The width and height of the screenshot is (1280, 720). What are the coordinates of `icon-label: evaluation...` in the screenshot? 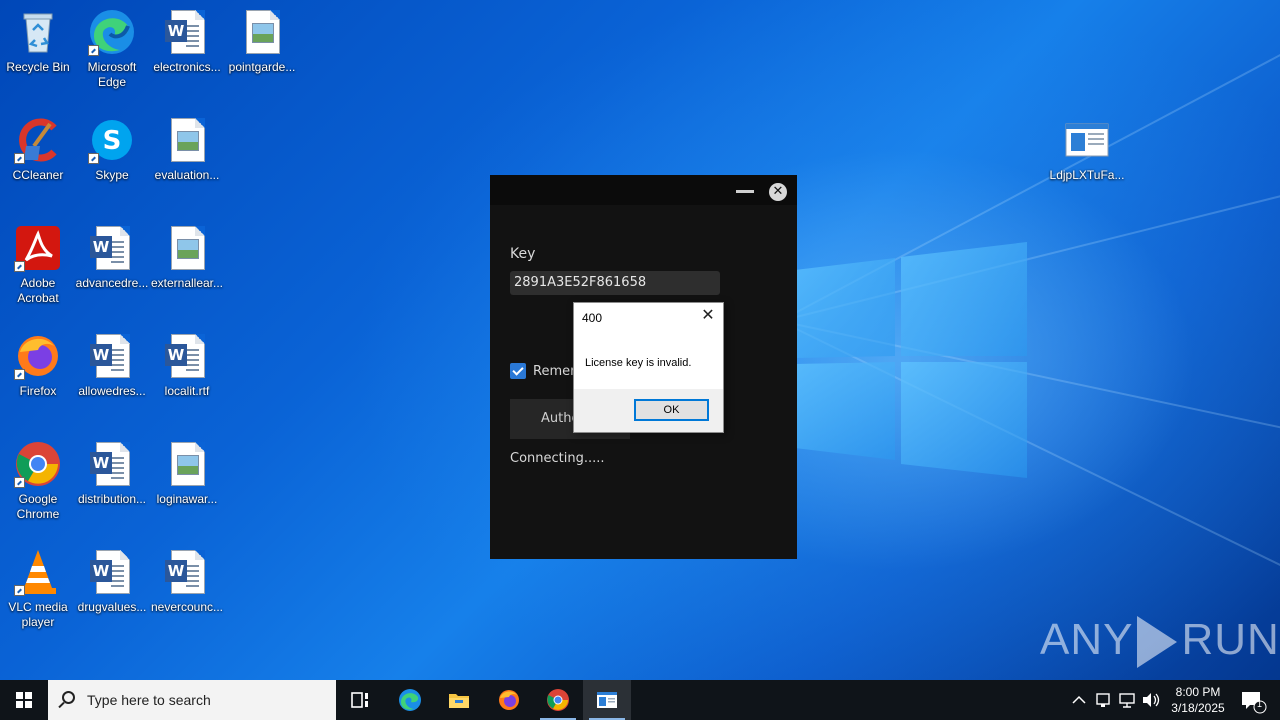 It's located at (187, 175).